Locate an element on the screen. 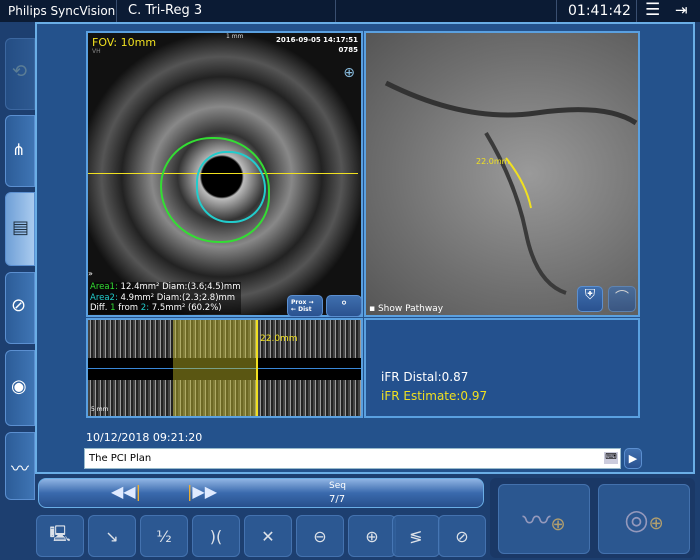 The image size is (700, 560). roadmap-button: ⌒ is located at coordinates (622, 299).